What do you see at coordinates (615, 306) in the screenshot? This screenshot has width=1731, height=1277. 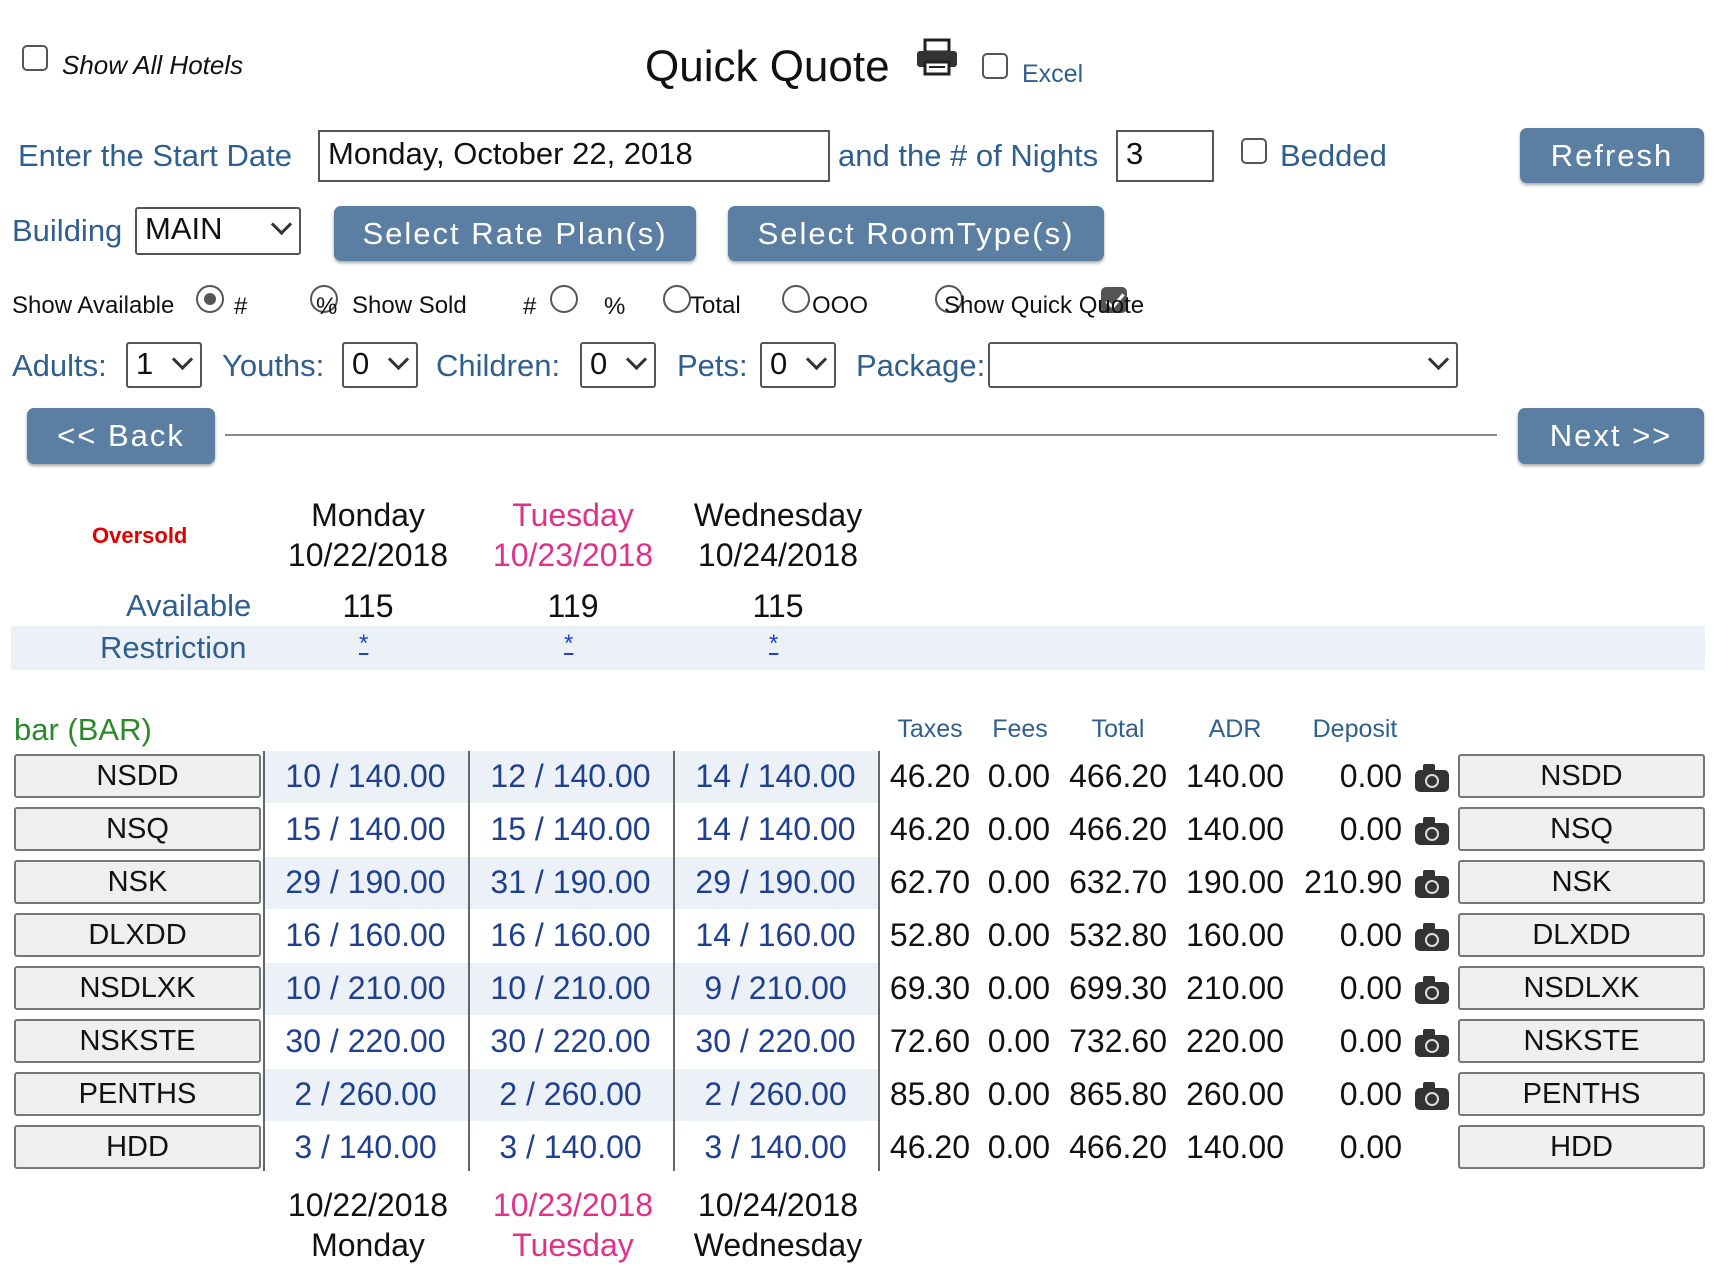 I see `sold-percent-label: %` at bounding box center [615, 306].